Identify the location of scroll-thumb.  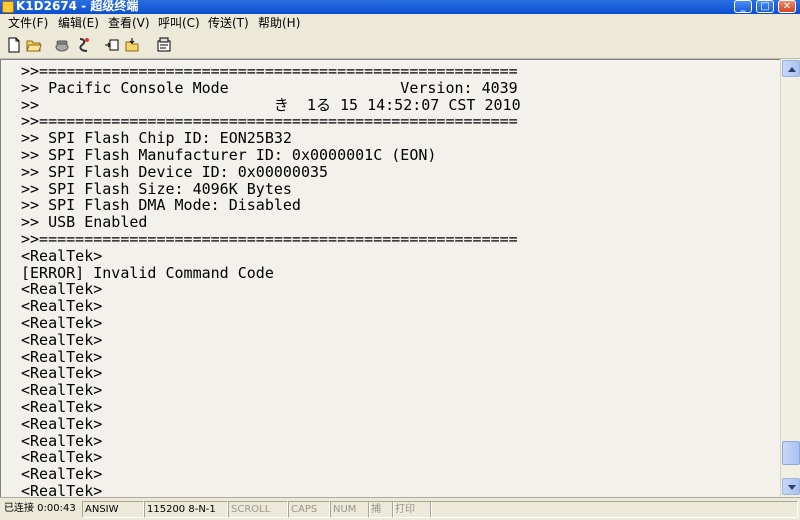
(791, 453).